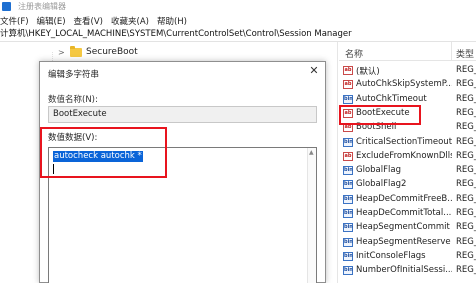  Describe the element at coordinates (407, 184) in the screenshot. I see `value-row: bin GlobalFlag2 REG_` at that location.